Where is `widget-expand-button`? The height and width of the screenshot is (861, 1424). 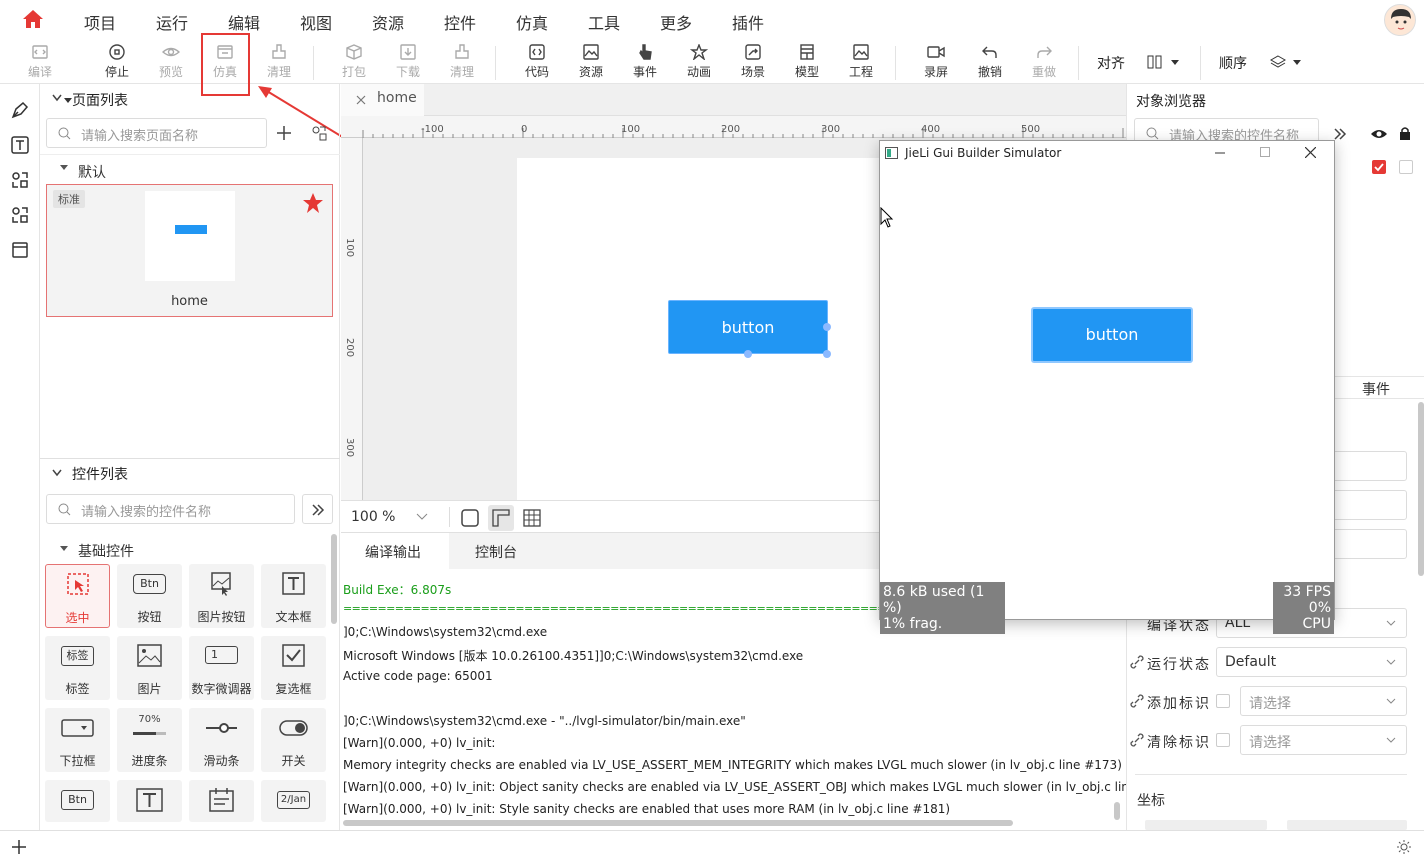
widget-expand-button is located at coordinates (317, 509).